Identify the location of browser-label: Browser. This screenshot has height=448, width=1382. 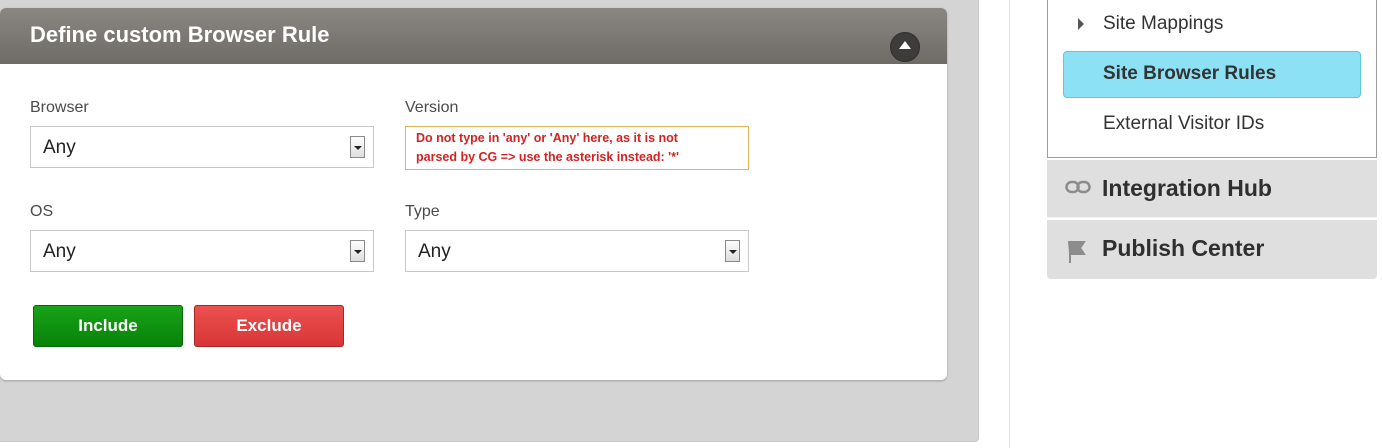
(59, 107).